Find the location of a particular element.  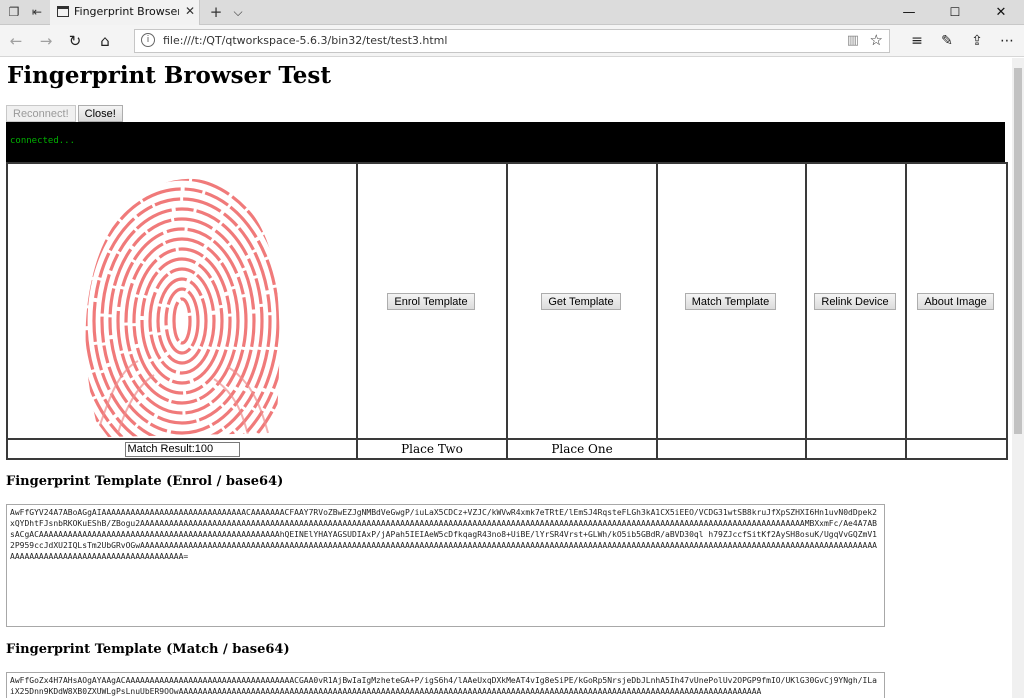

favorites-hub-icon: ≡ is located at coordinates (917, 41).